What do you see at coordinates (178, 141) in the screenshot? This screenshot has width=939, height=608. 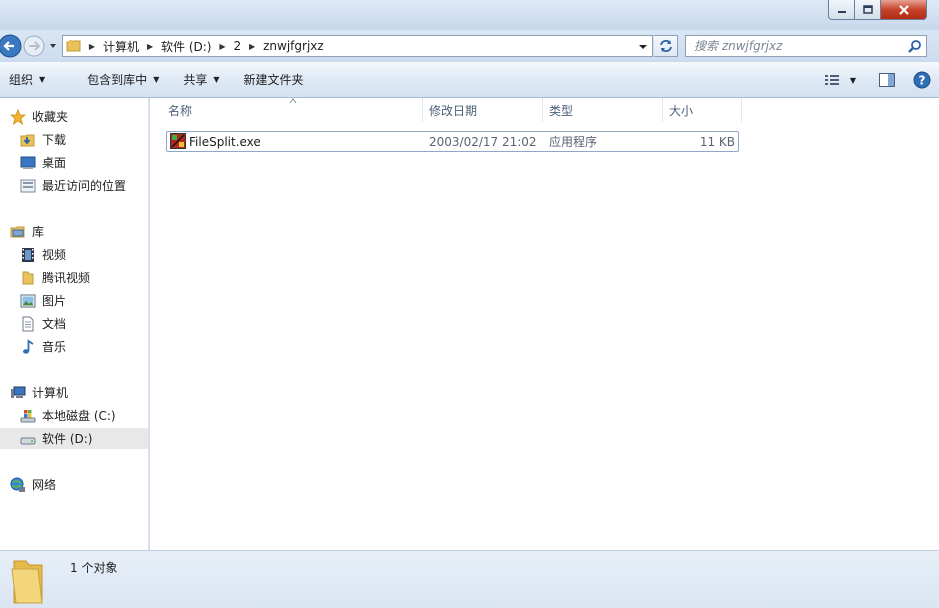 I see `application-icon` at bounding box center [178, 141].